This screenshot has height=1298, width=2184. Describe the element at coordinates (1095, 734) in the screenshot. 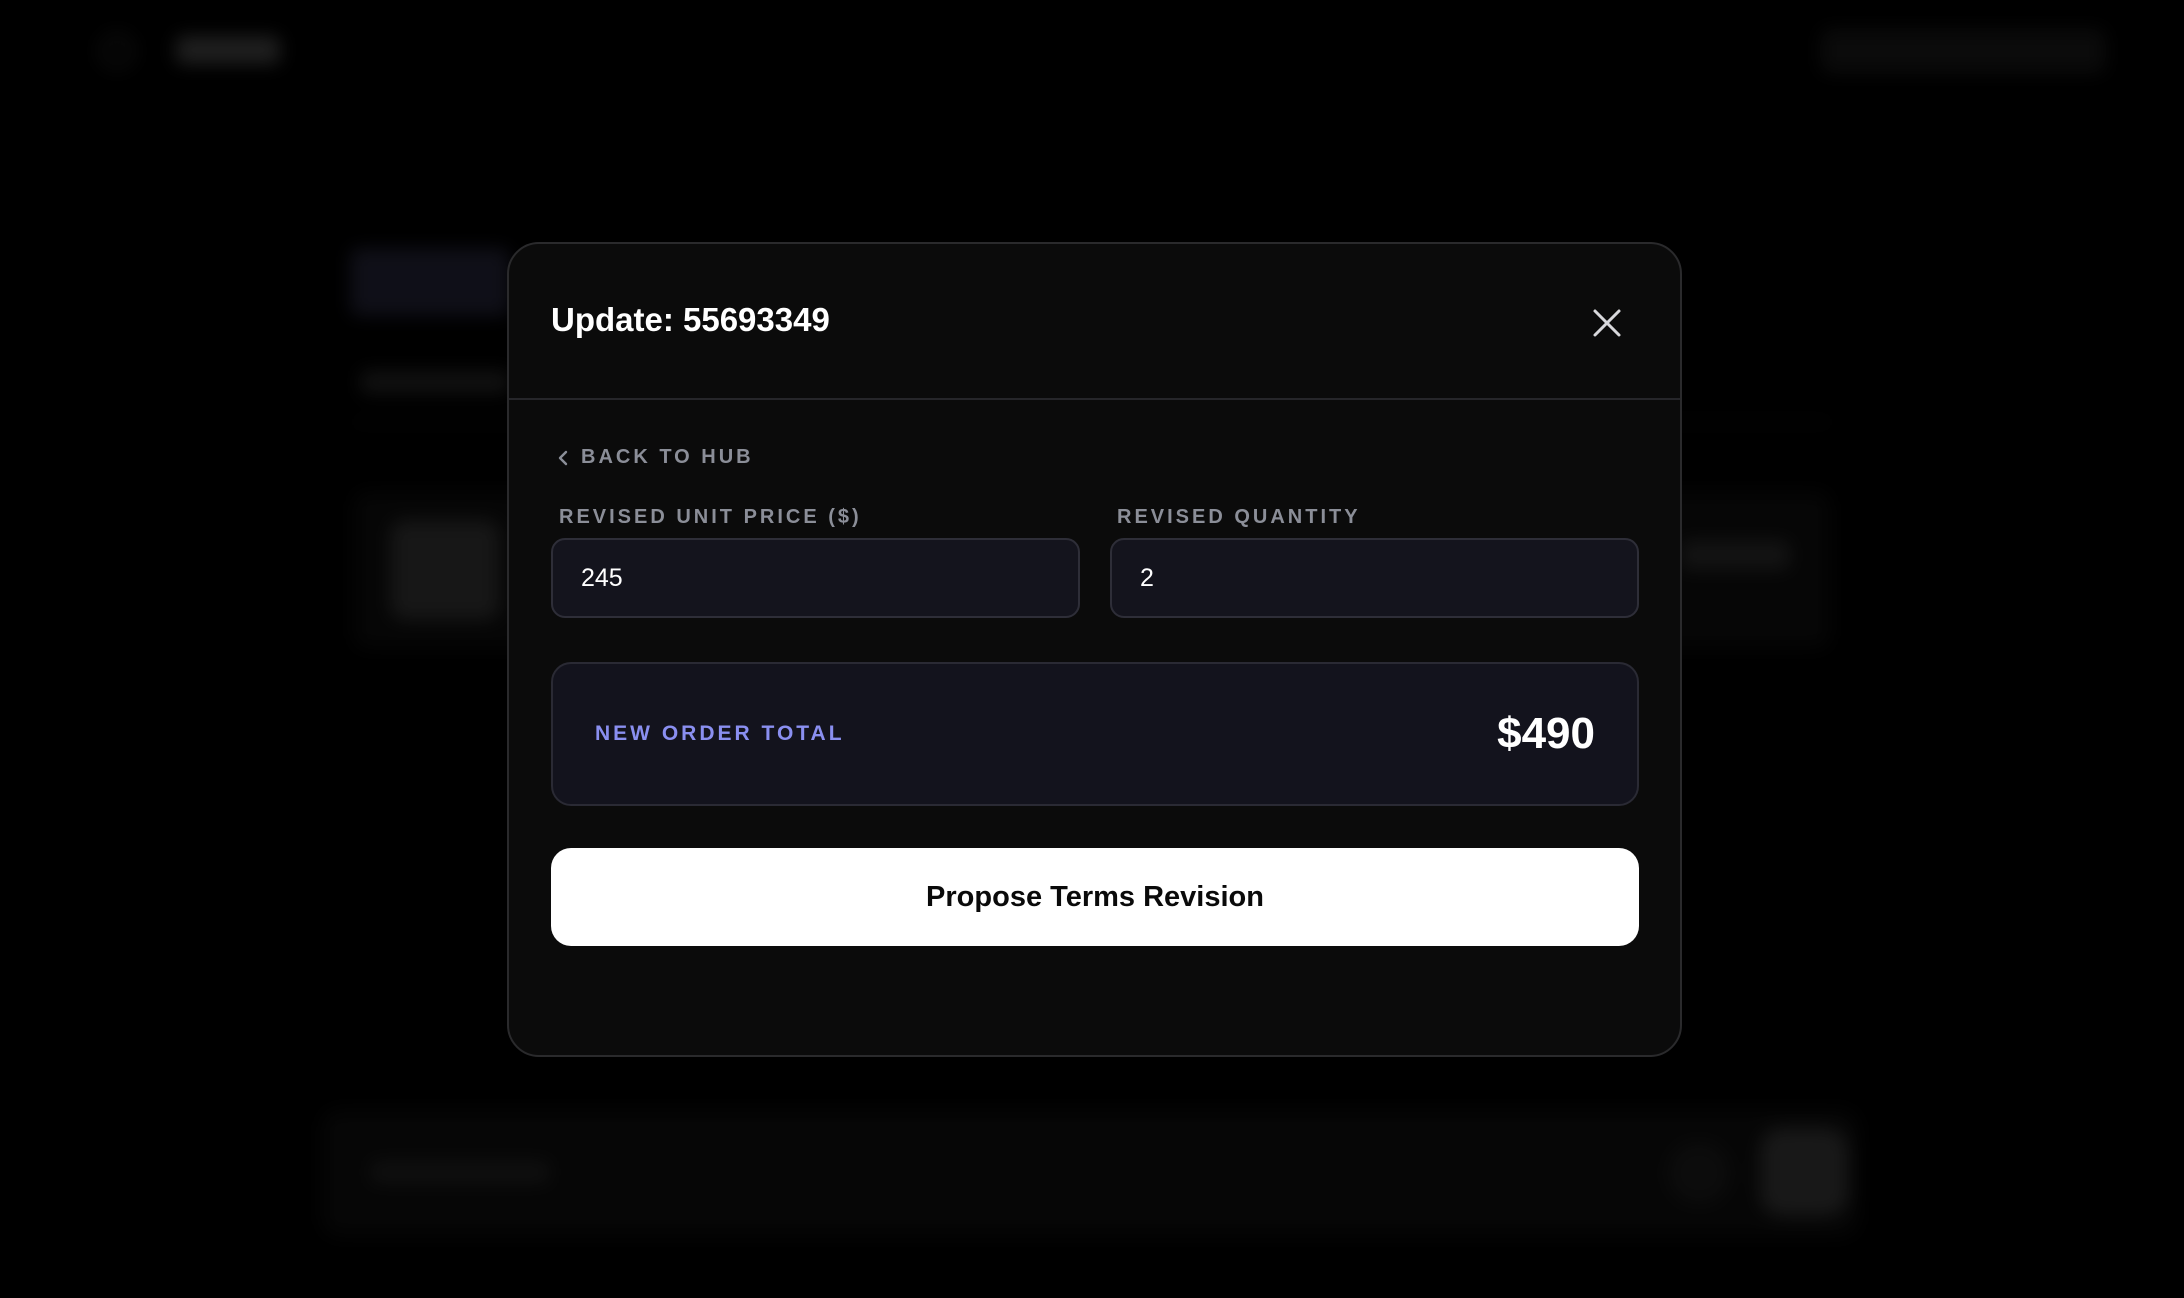

I see `order-total-panel: NEW ORDER TOTAL $490` at that location.